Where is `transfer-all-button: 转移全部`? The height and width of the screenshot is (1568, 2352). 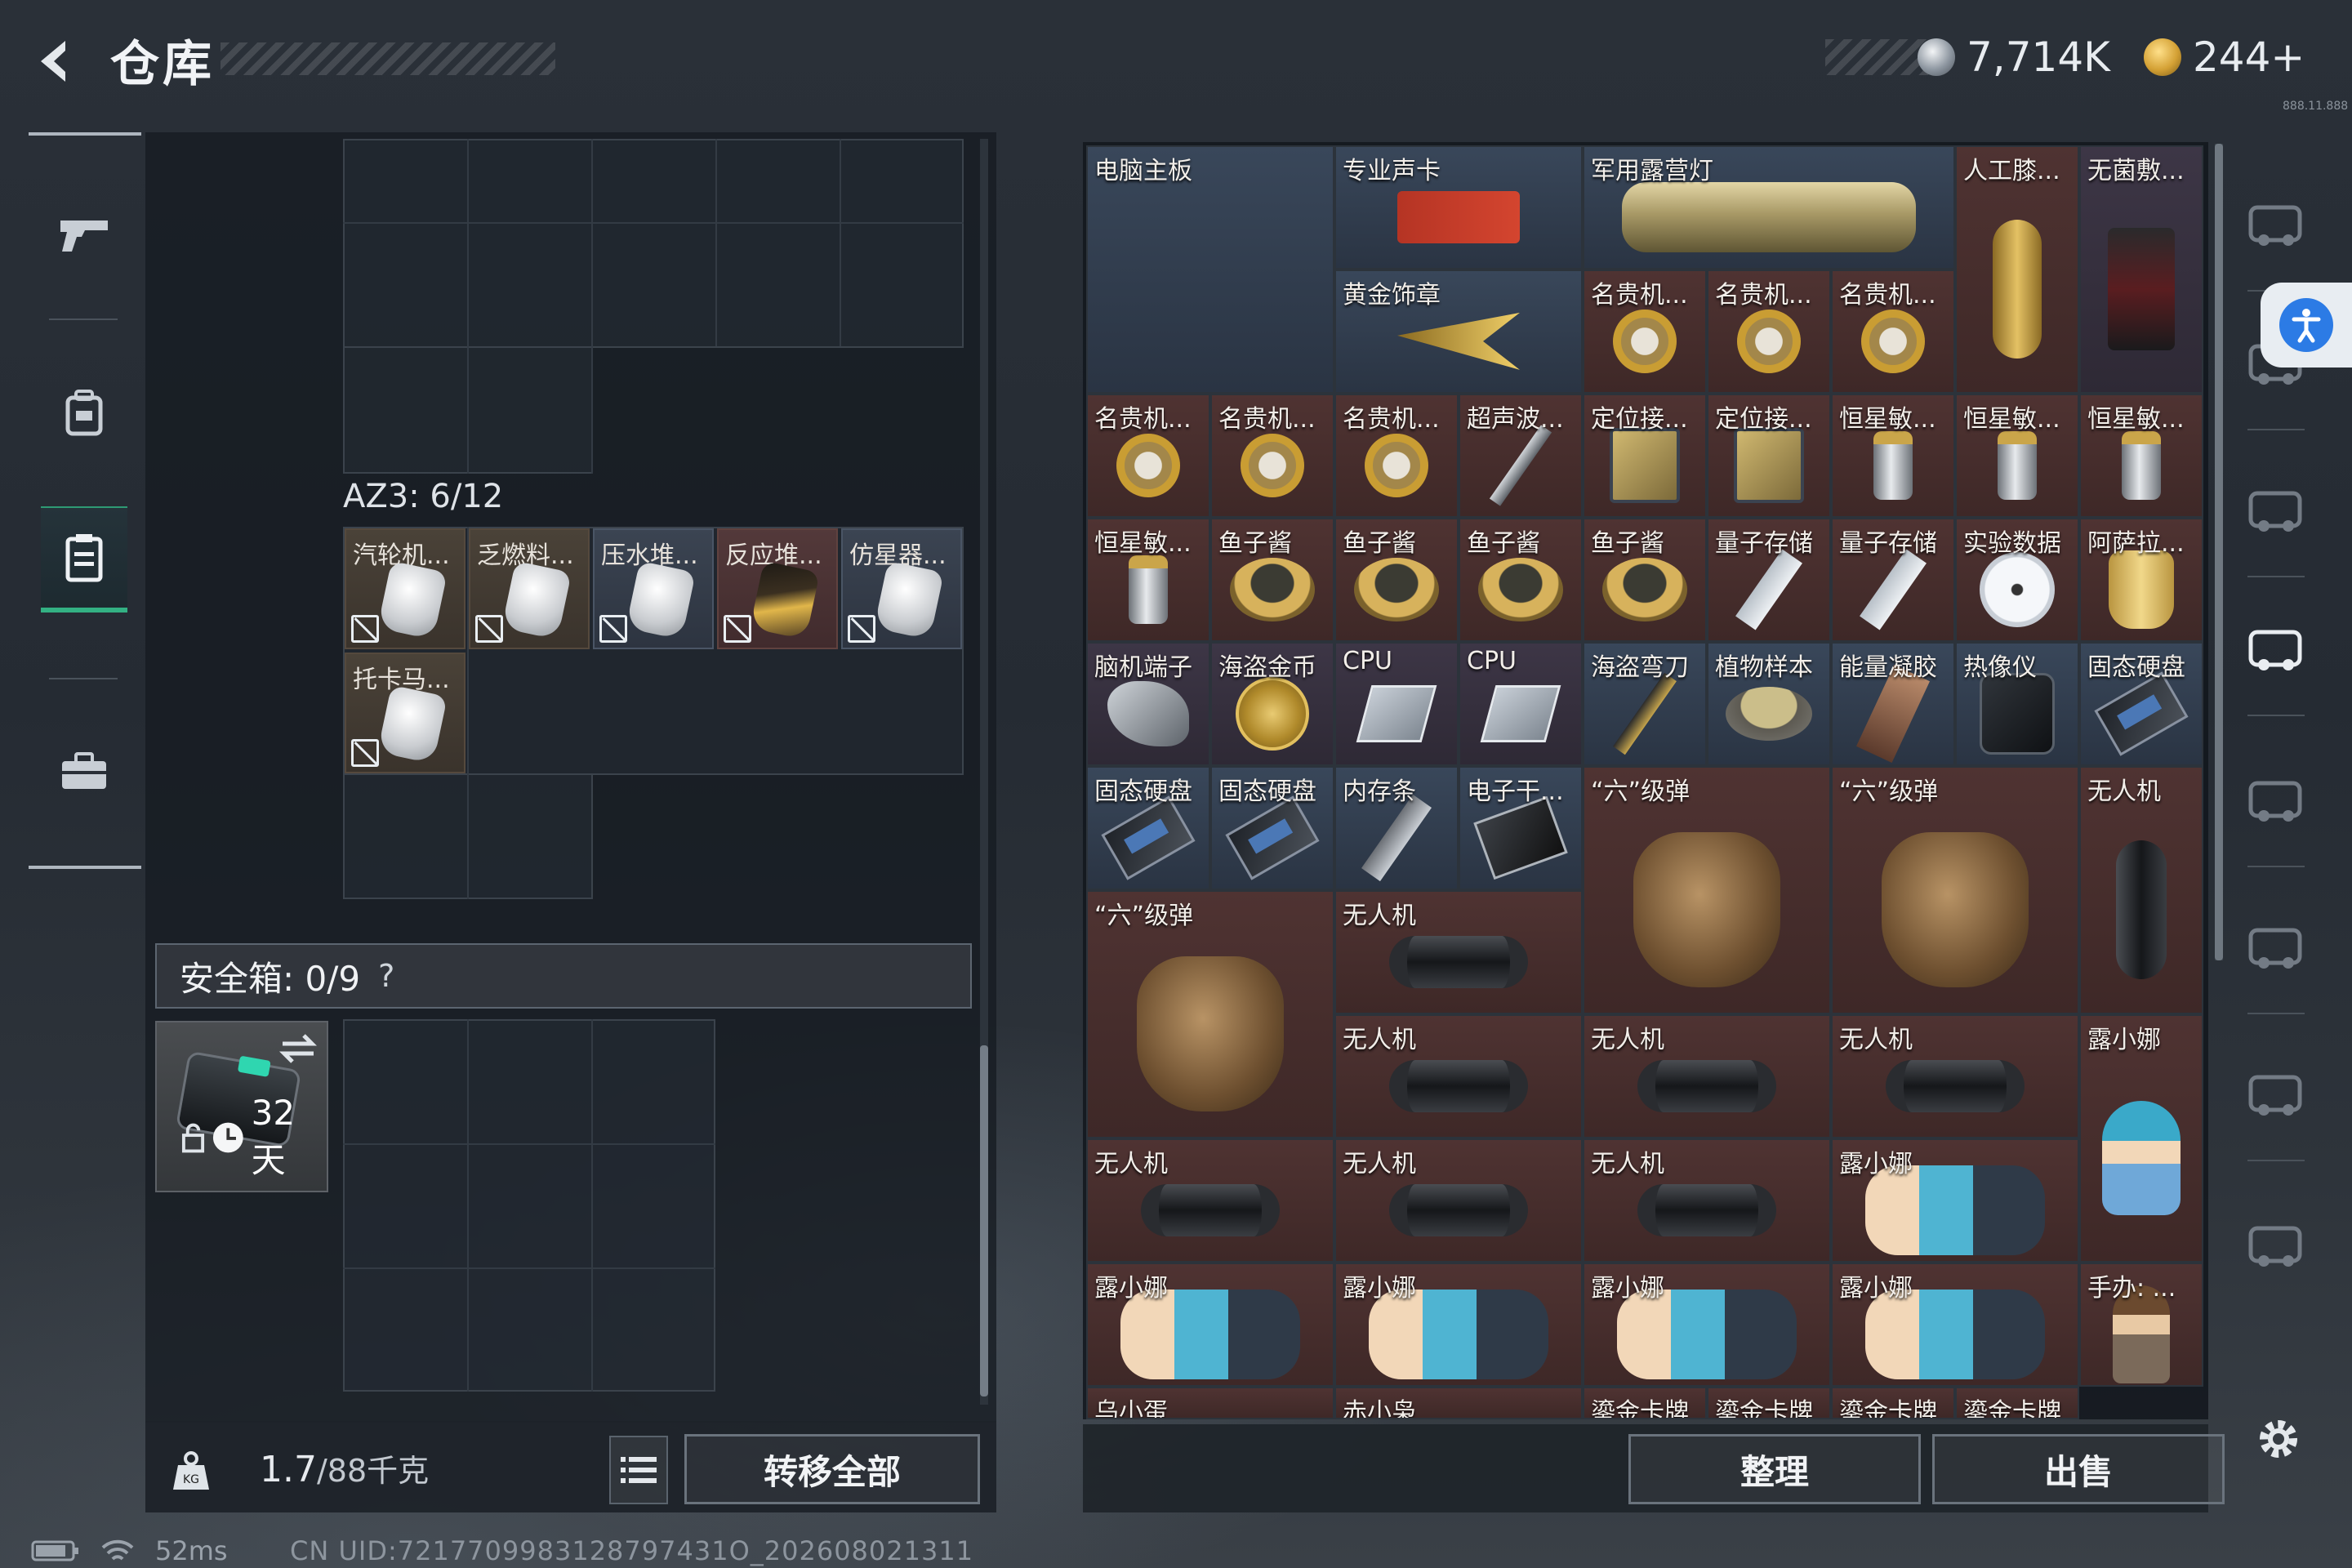
transfer-all-button: 转移全部 is located at coordinates (832, 1469).